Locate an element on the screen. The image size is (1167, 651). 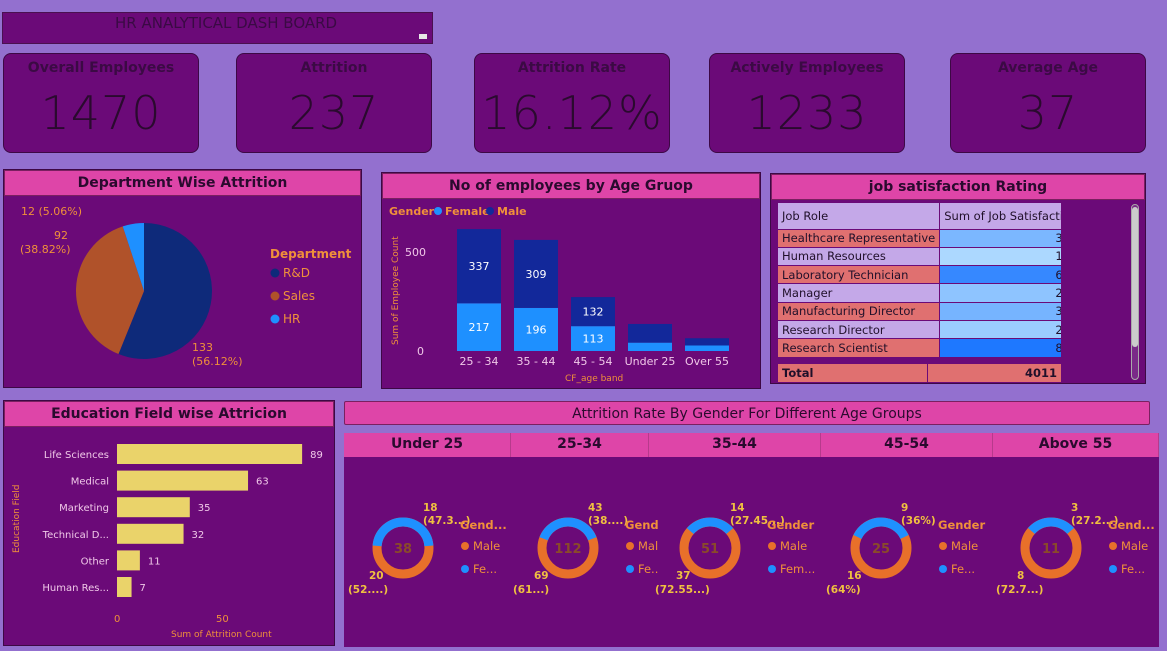
legend-hr-label: HR is located at coordinates (291, 319).